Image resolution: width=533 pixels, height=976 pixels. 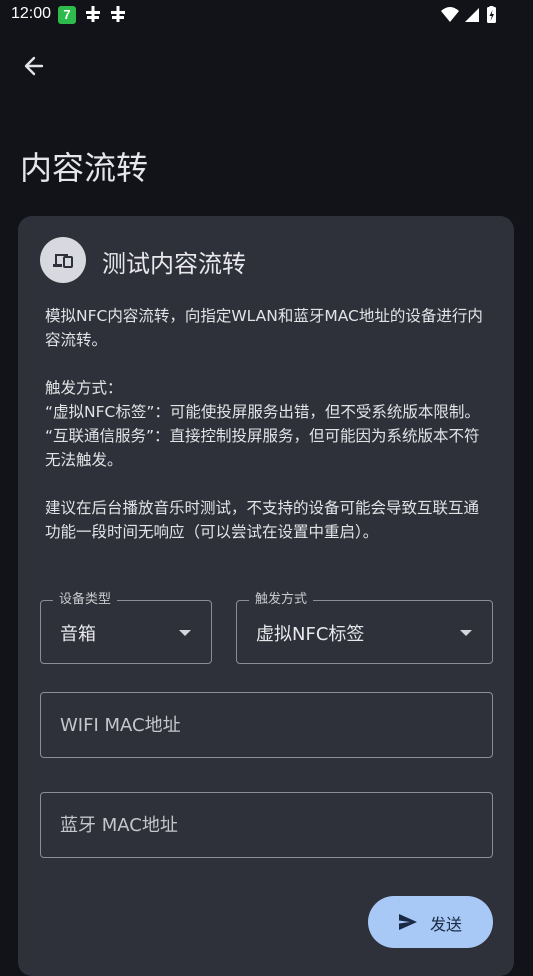 What do you see at coordinates (78, 634) in the screenshot?
I see `device-type-value: 音箱` at bounding box center [78, 634].